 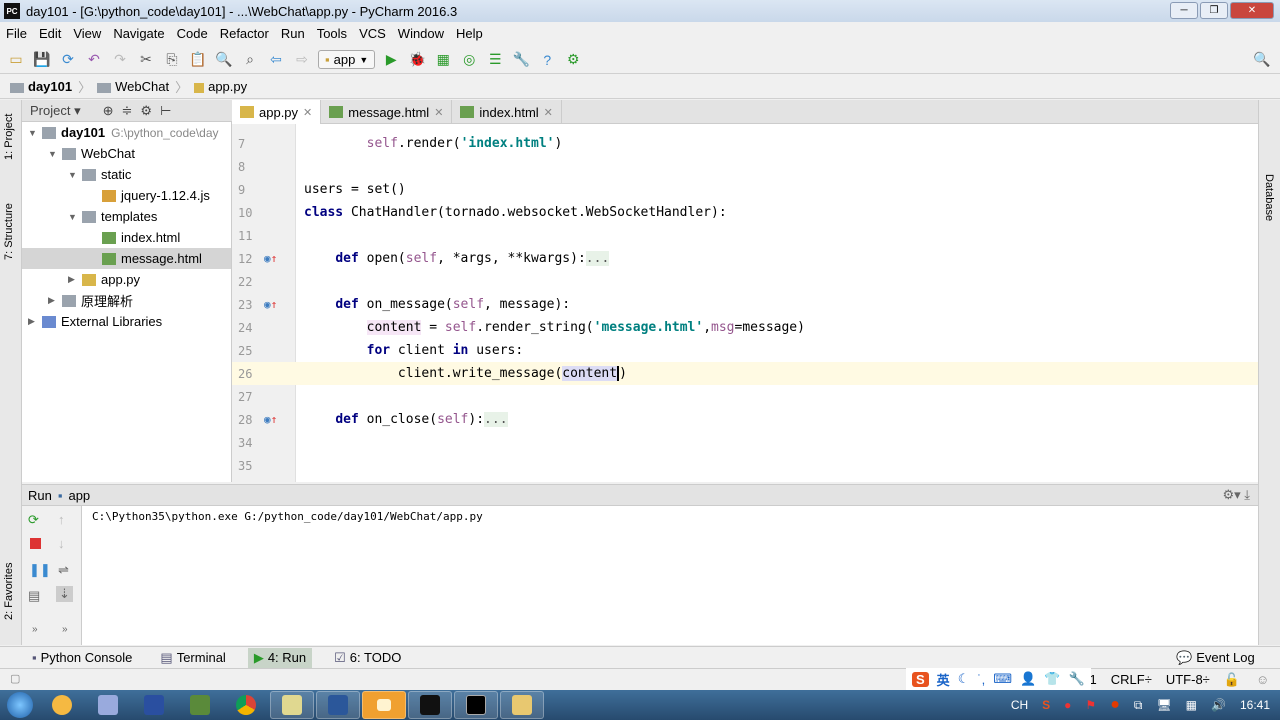 I want to click on user-icon: 👤, so click(x=1028, y=679).